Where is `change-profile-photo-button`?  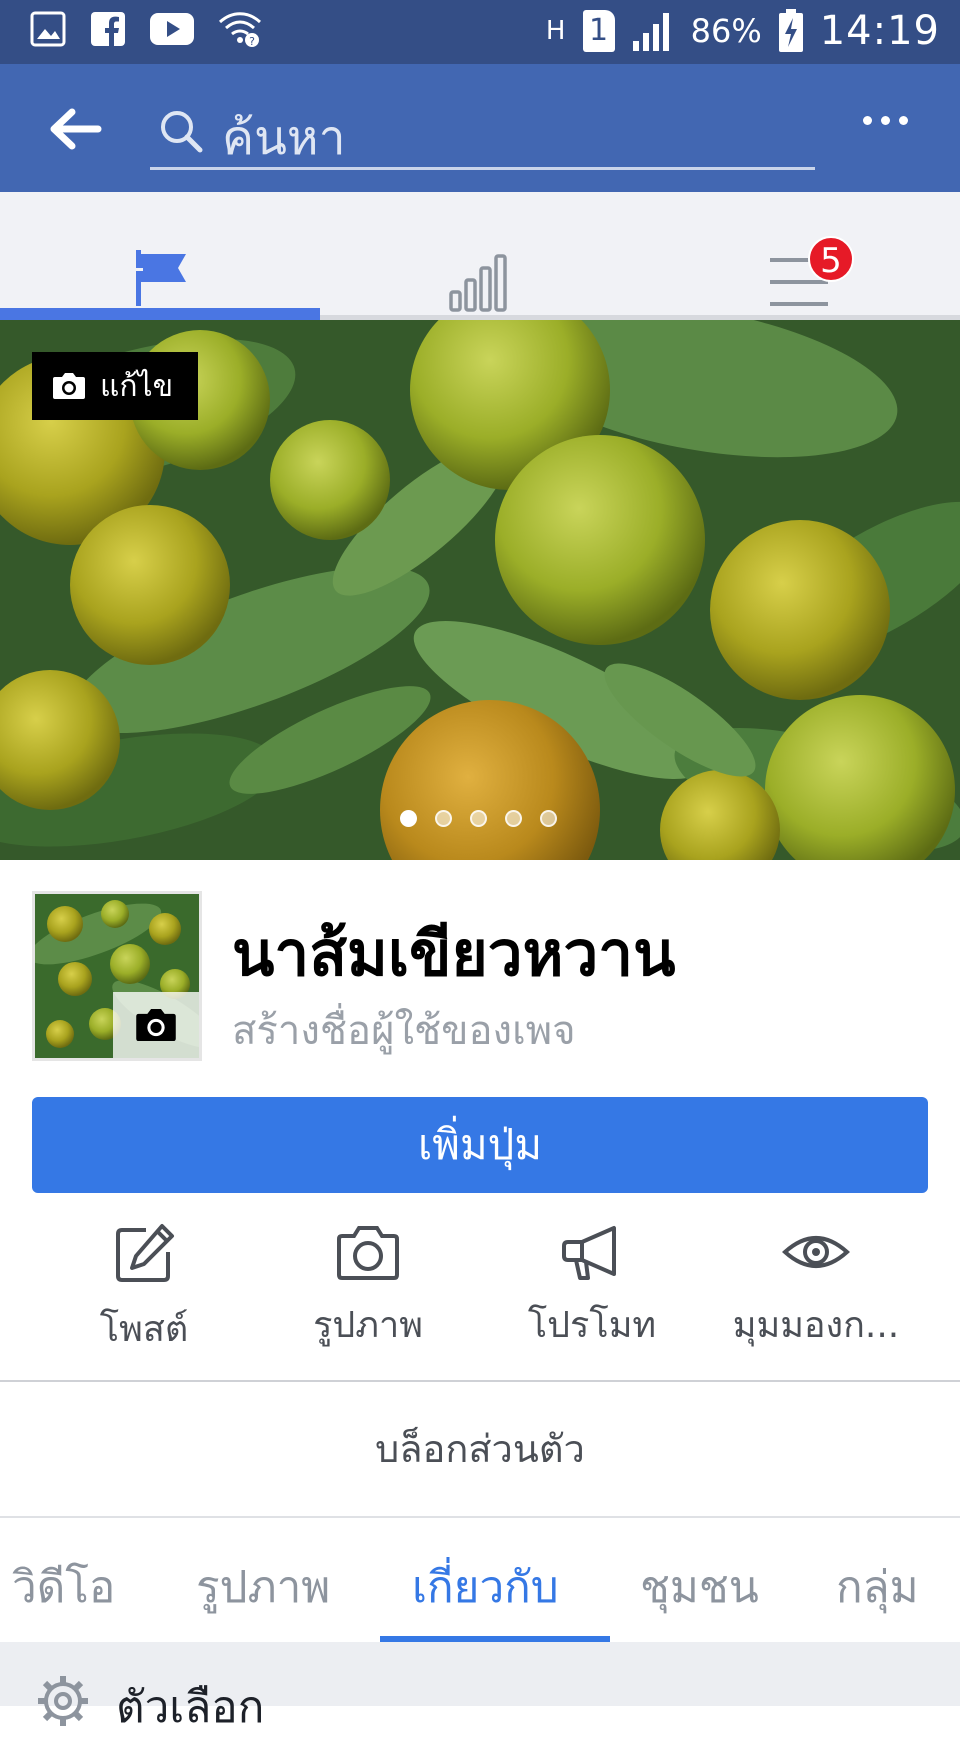 change-profile-photo-button is located at coordinates (156, 1025).